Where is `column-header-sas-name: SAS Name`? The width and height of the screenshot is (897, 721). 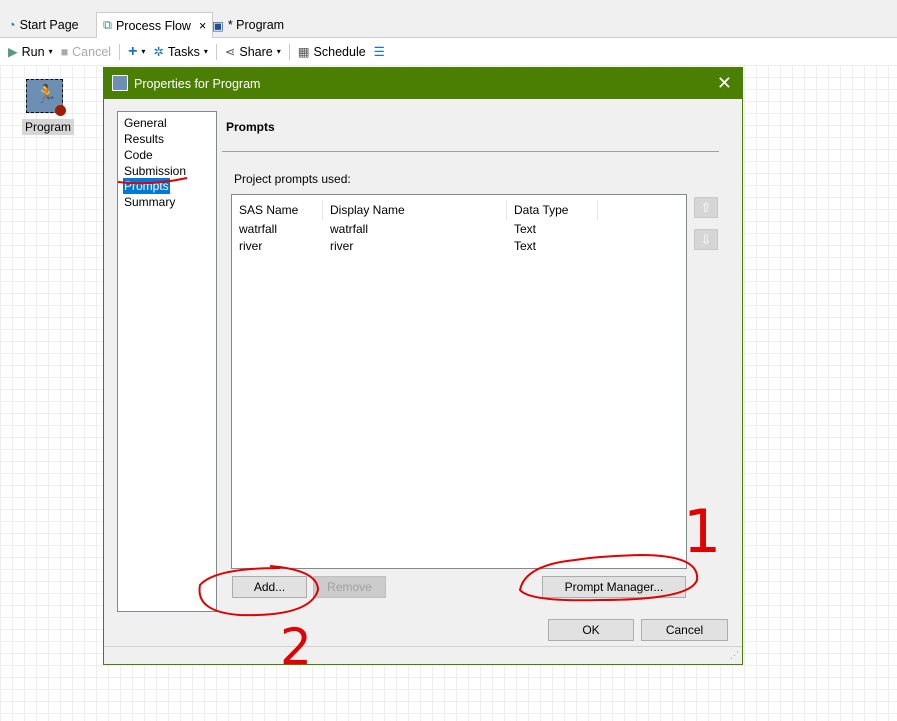
column-header-sas-name: SAS Name is located at coordinates (277, 210).